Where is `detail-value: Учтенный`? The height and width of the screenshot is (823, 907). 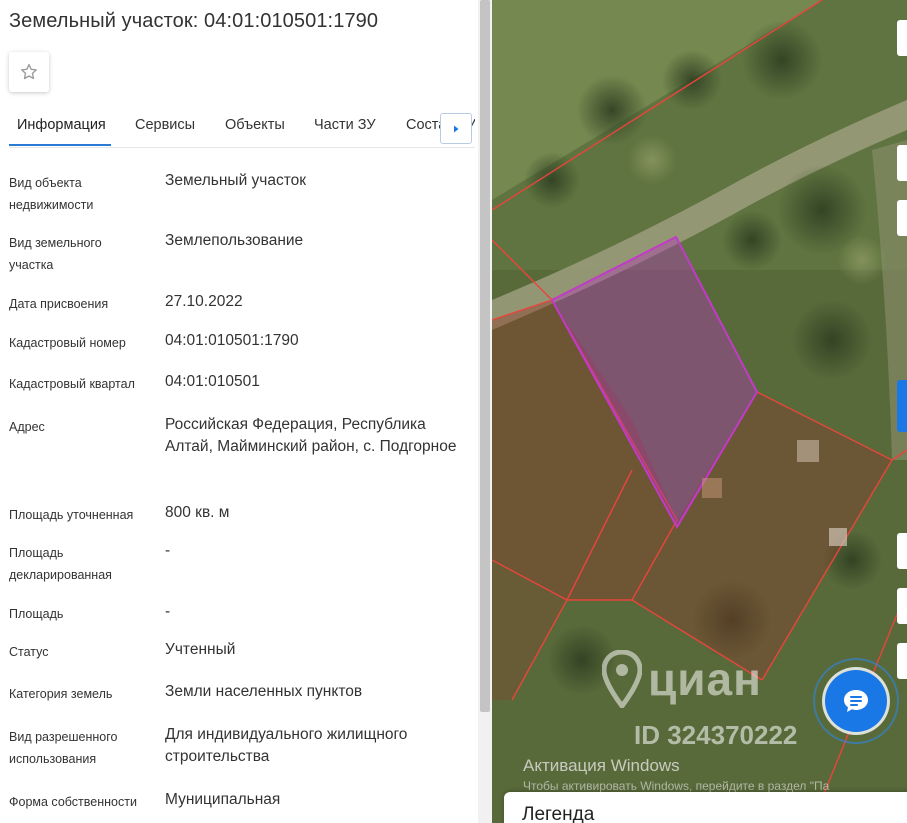
detail-value: Учтенный is located at coordinates (200, 649).